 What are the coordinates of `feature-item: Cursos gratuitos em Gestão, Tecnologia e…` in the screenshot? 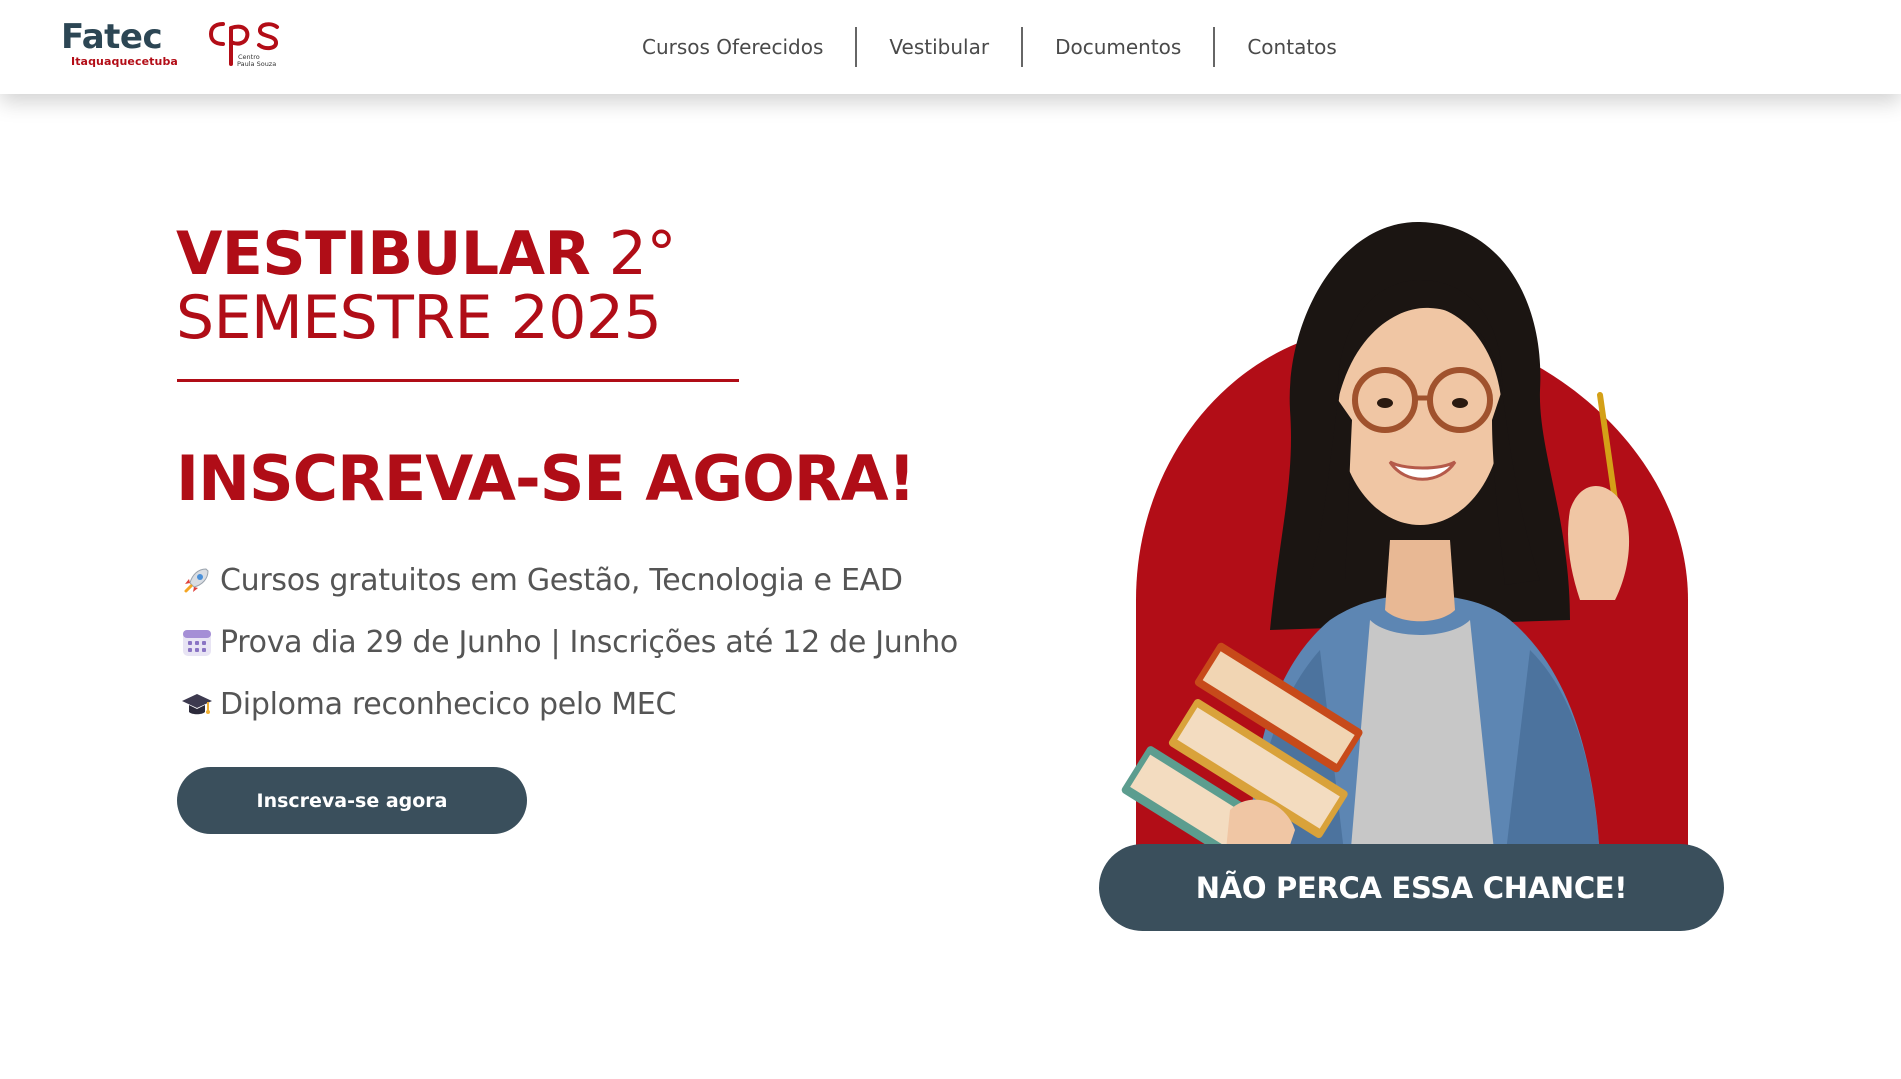 It's located at (569, 580).